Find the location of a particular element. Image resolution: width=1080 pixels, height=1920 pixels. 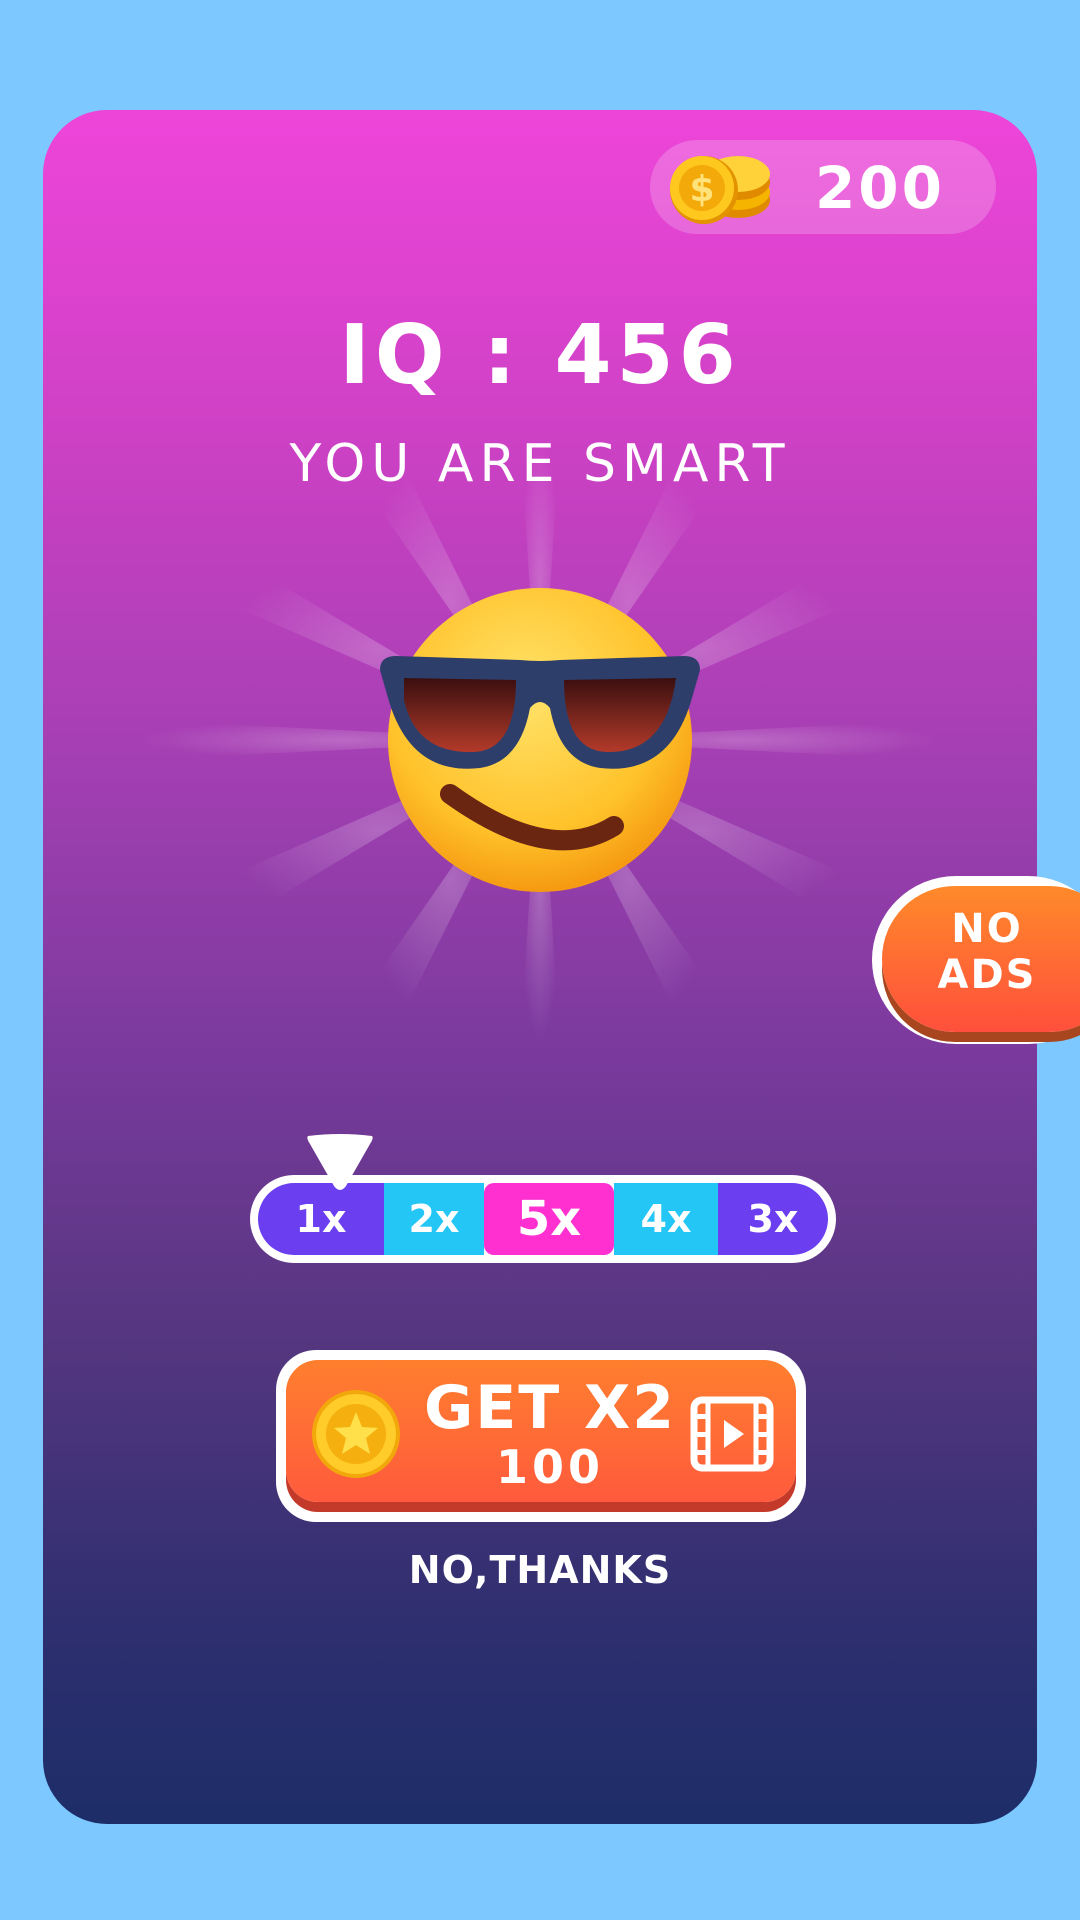

multiplier-segment-5x: 5x is located at coordinates (549, 1219).